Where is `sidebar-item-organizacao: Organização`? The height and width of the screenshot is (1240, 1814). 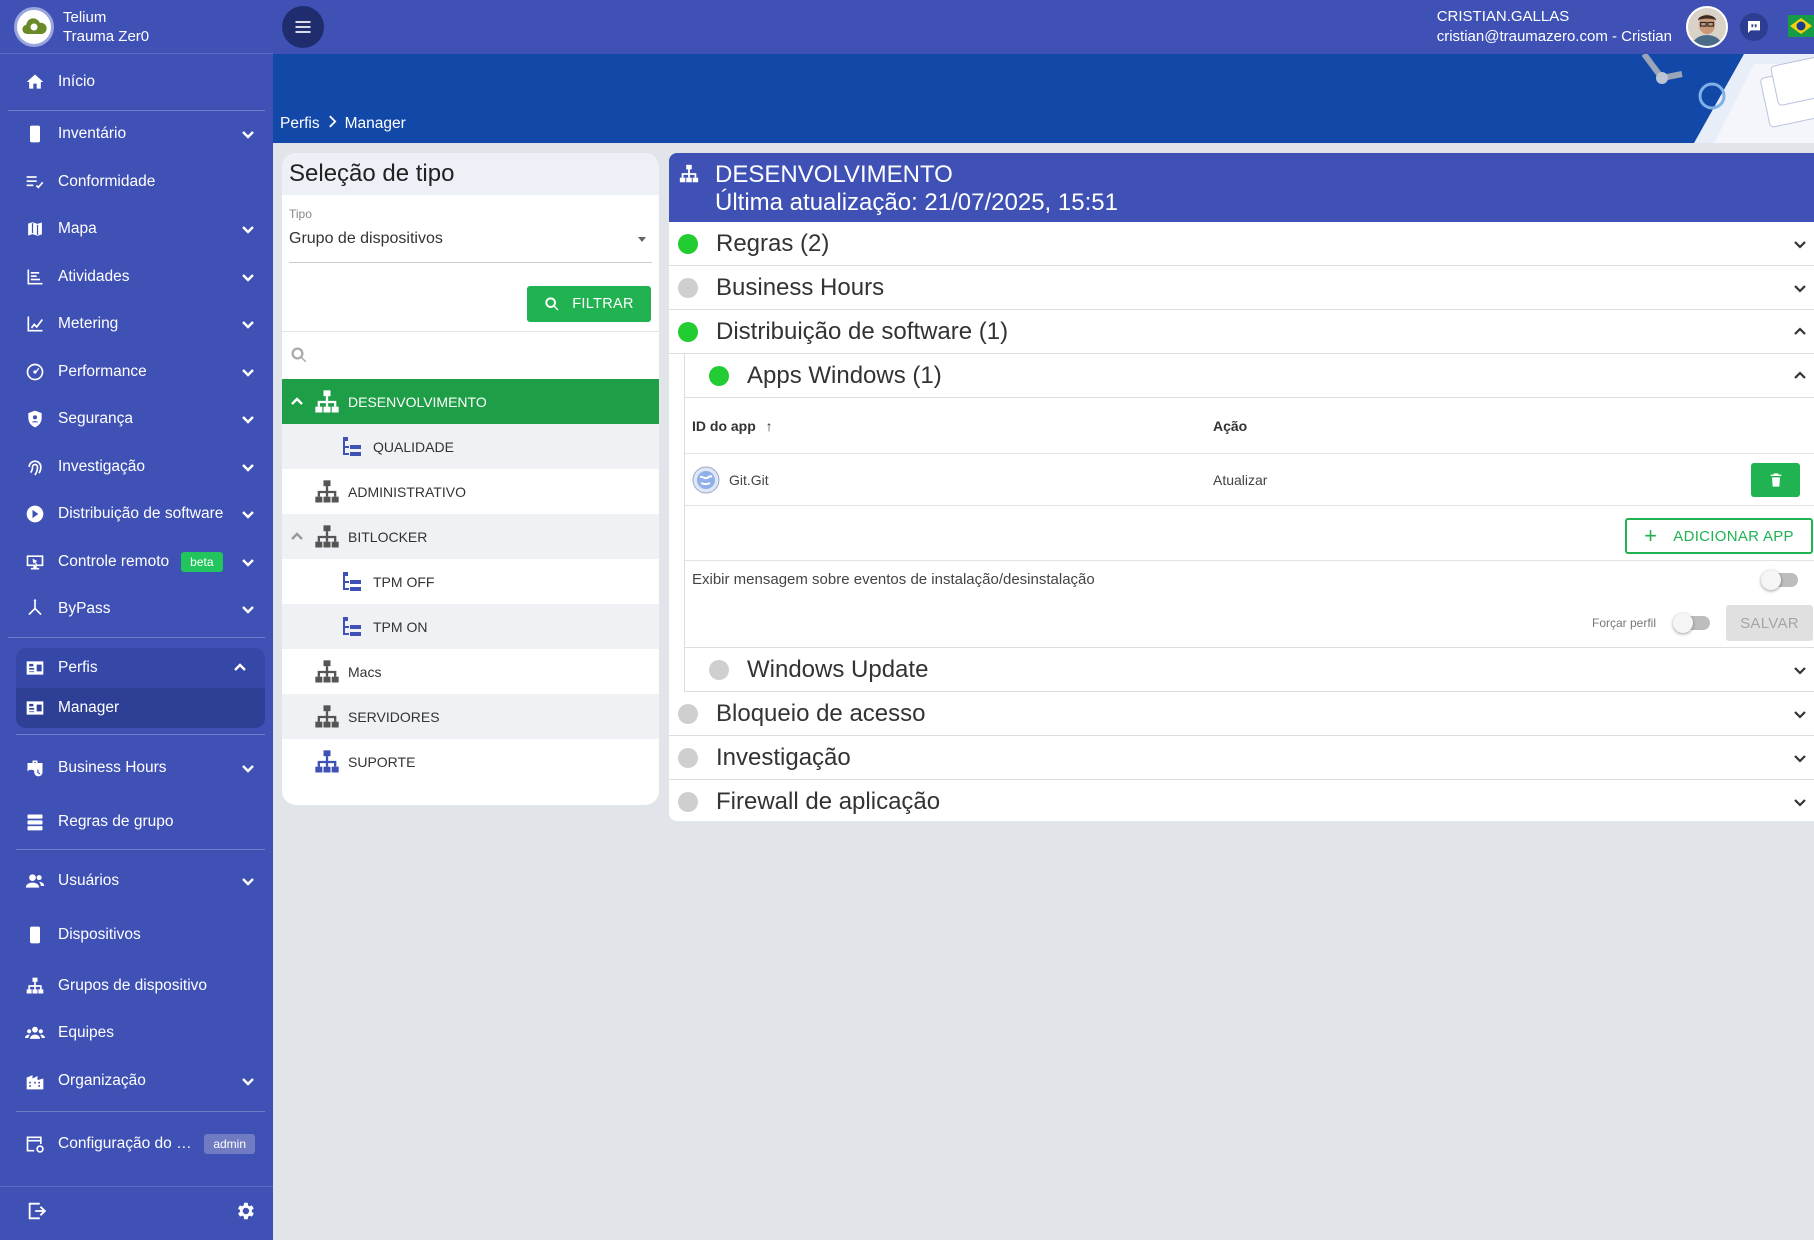 sidebar-item-organizacao: Organização is located at coordinates (136, 1081).